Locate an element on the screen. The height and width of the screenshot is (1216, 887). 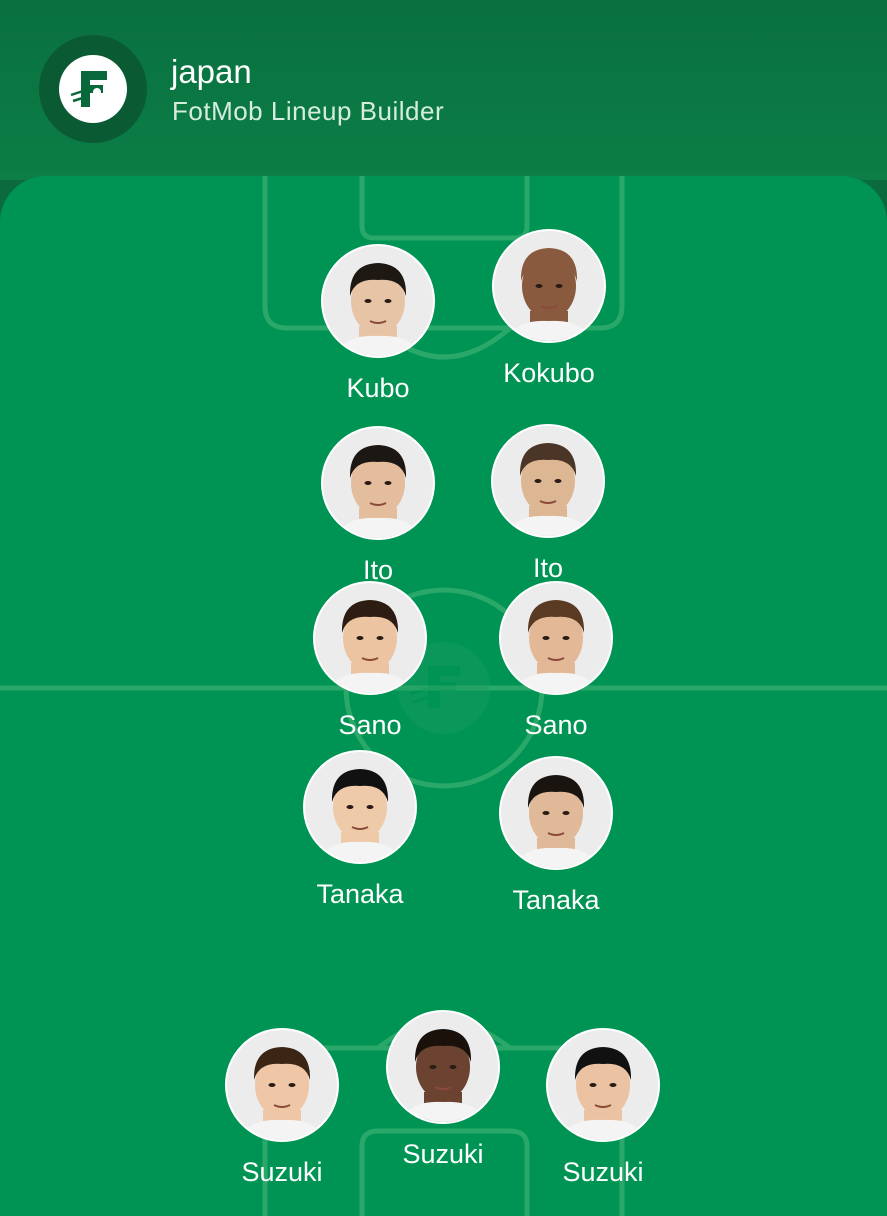
team-logo is located at coordinates (93, 89).